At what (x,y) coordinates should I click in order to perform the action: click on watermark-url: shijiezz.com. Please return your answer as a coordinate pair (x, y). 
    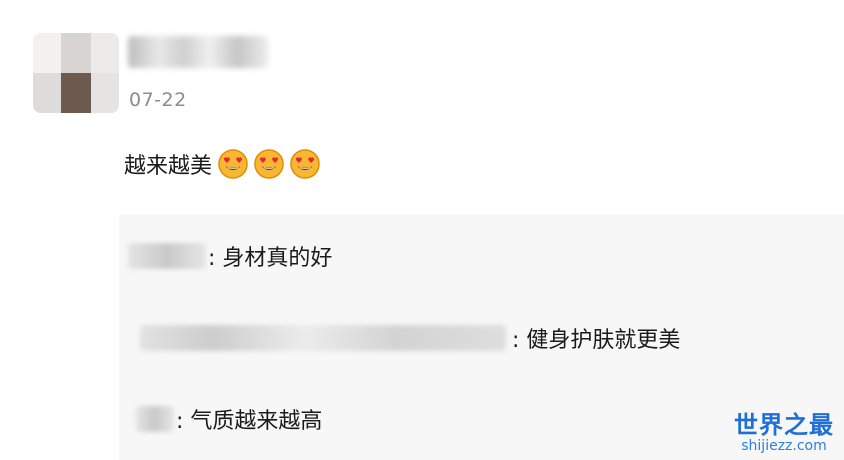
    Looking at the image, I should click on (784, 445).